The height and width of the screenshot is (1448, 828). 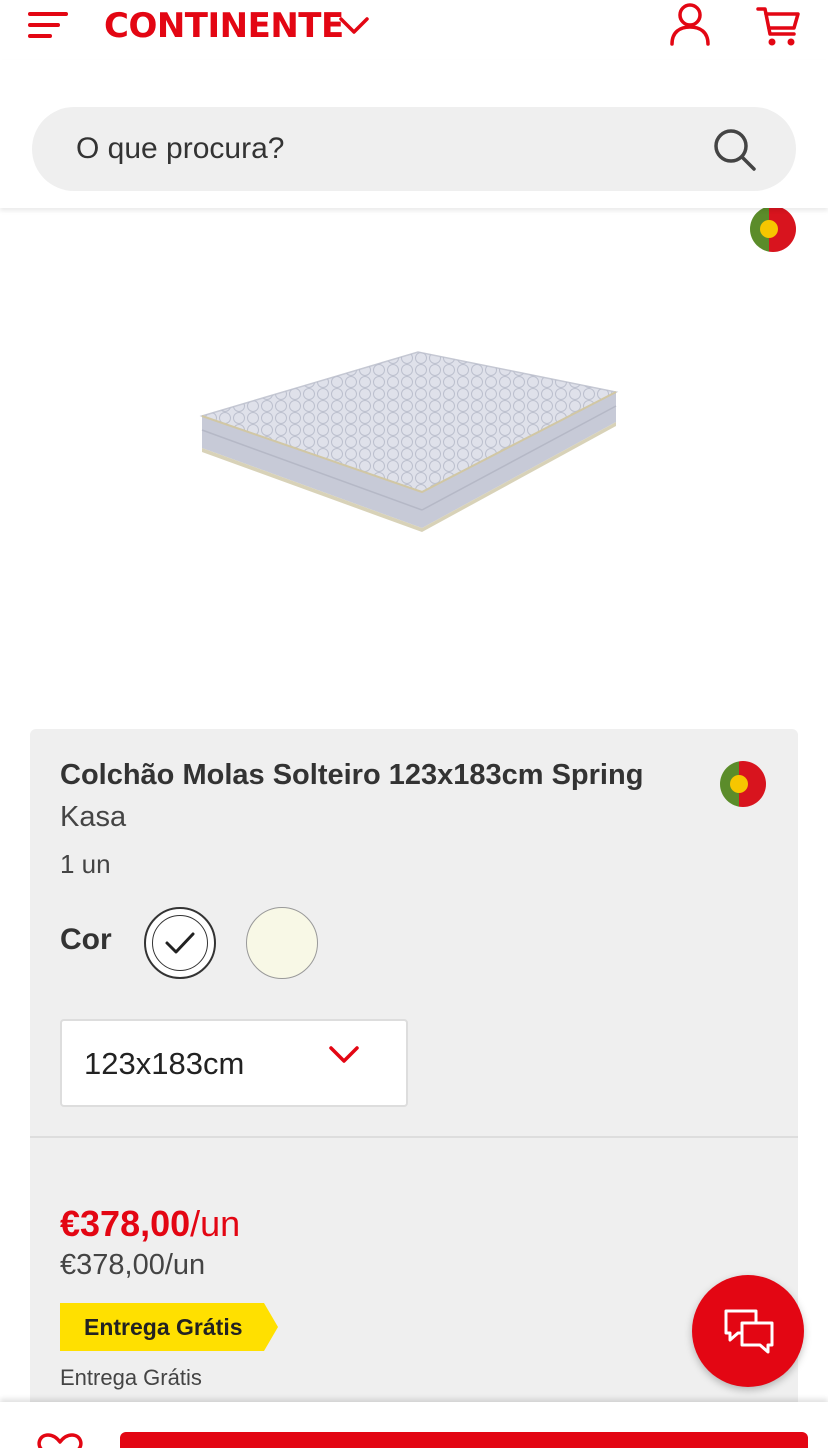 I want to click on color-swatch-cream, so click(x=282, y=943).